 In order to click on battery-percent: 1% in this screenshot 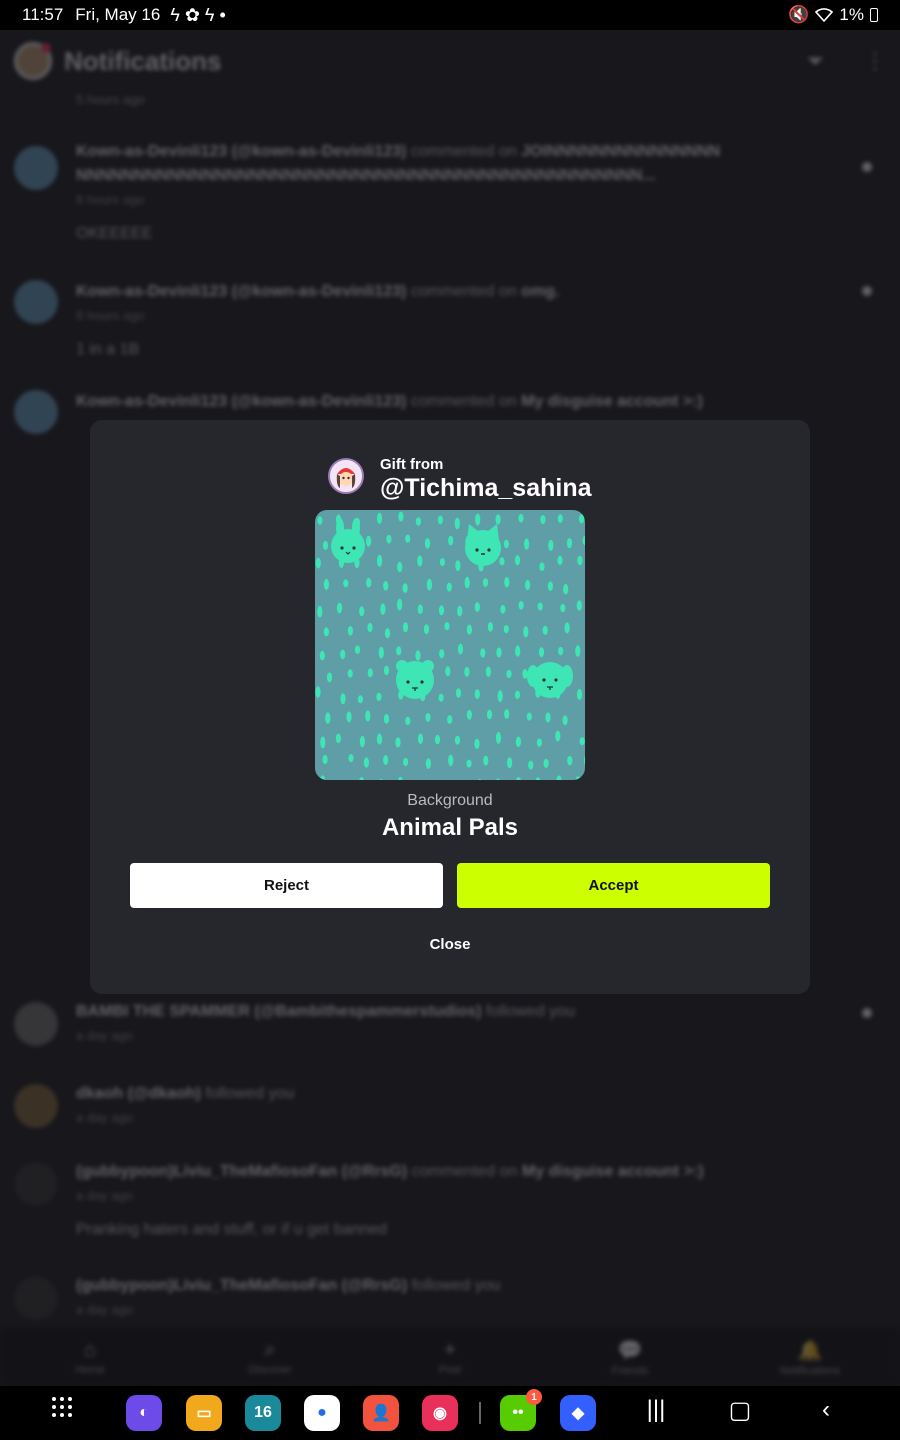, I will do `click(851, 14)`.